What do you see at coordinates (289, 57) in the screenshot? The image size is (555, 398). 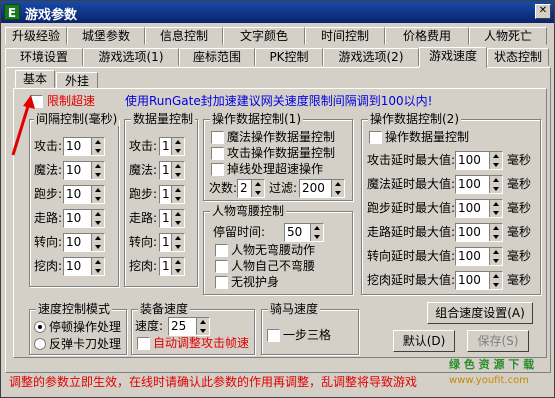 I see `tab-pk-control: PK控制` at bounding box center [289, 57].